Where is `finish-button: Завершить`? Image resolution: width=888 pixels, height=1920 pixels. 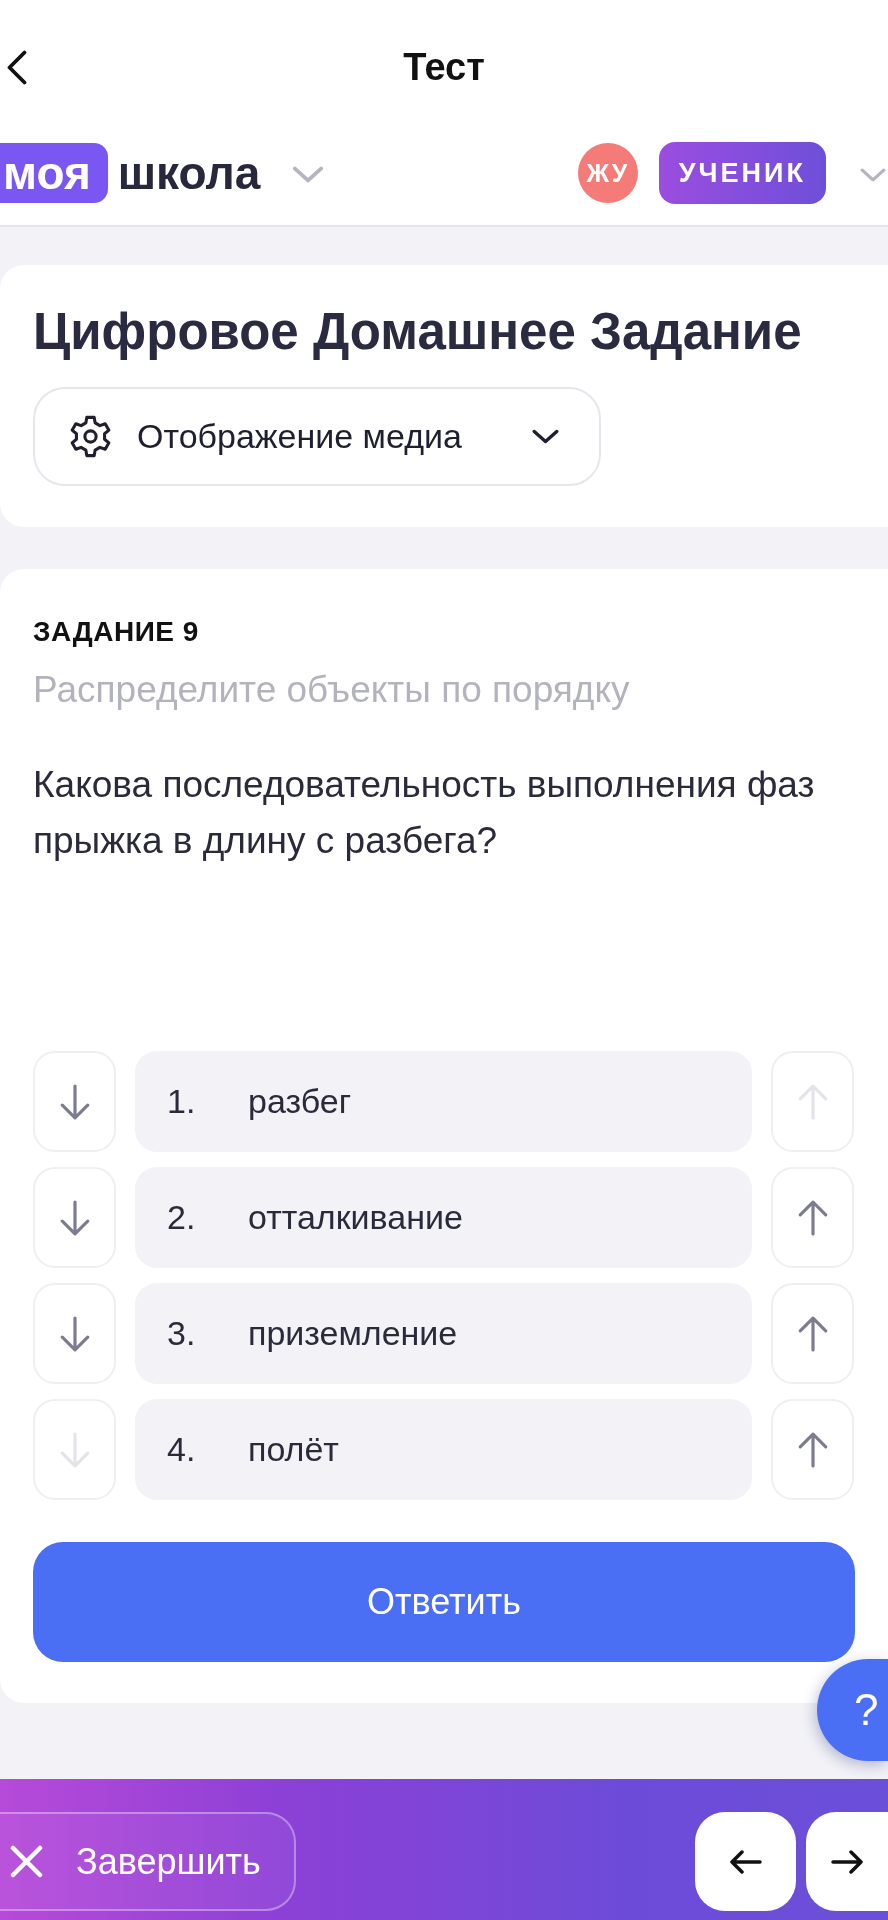
finish-button: Завершить is located at coordinates (148, 1861).